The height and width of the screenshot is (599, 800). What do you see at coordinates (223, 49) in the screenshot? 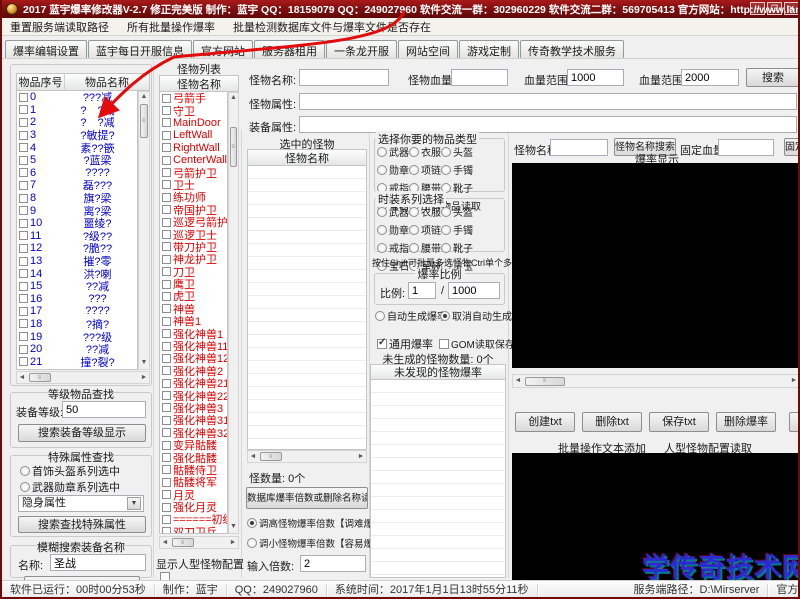
I see `tab: 官方网站` at bounding box center [223, 49].